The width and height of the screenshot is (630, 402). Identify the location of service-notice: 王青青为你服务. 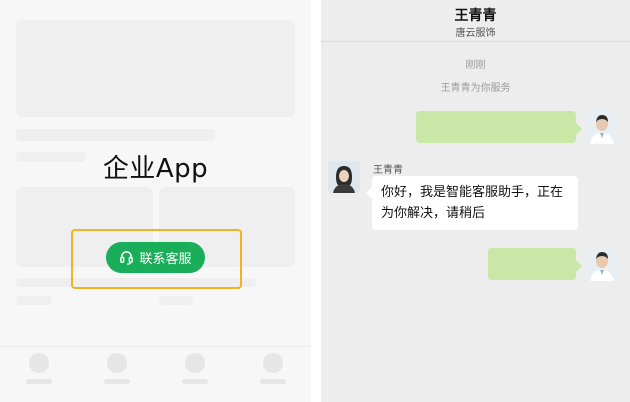
(475, 88).